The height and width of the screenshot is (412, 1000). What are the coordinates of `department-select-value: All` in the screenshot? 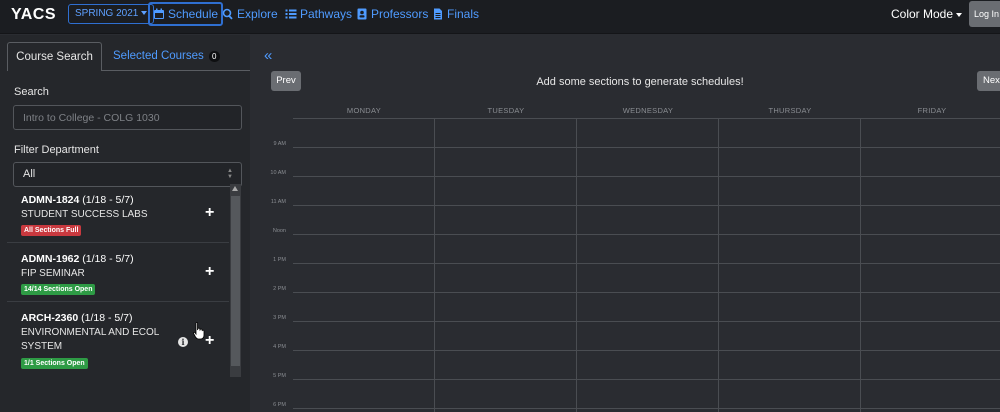 It's located at (29, 174).